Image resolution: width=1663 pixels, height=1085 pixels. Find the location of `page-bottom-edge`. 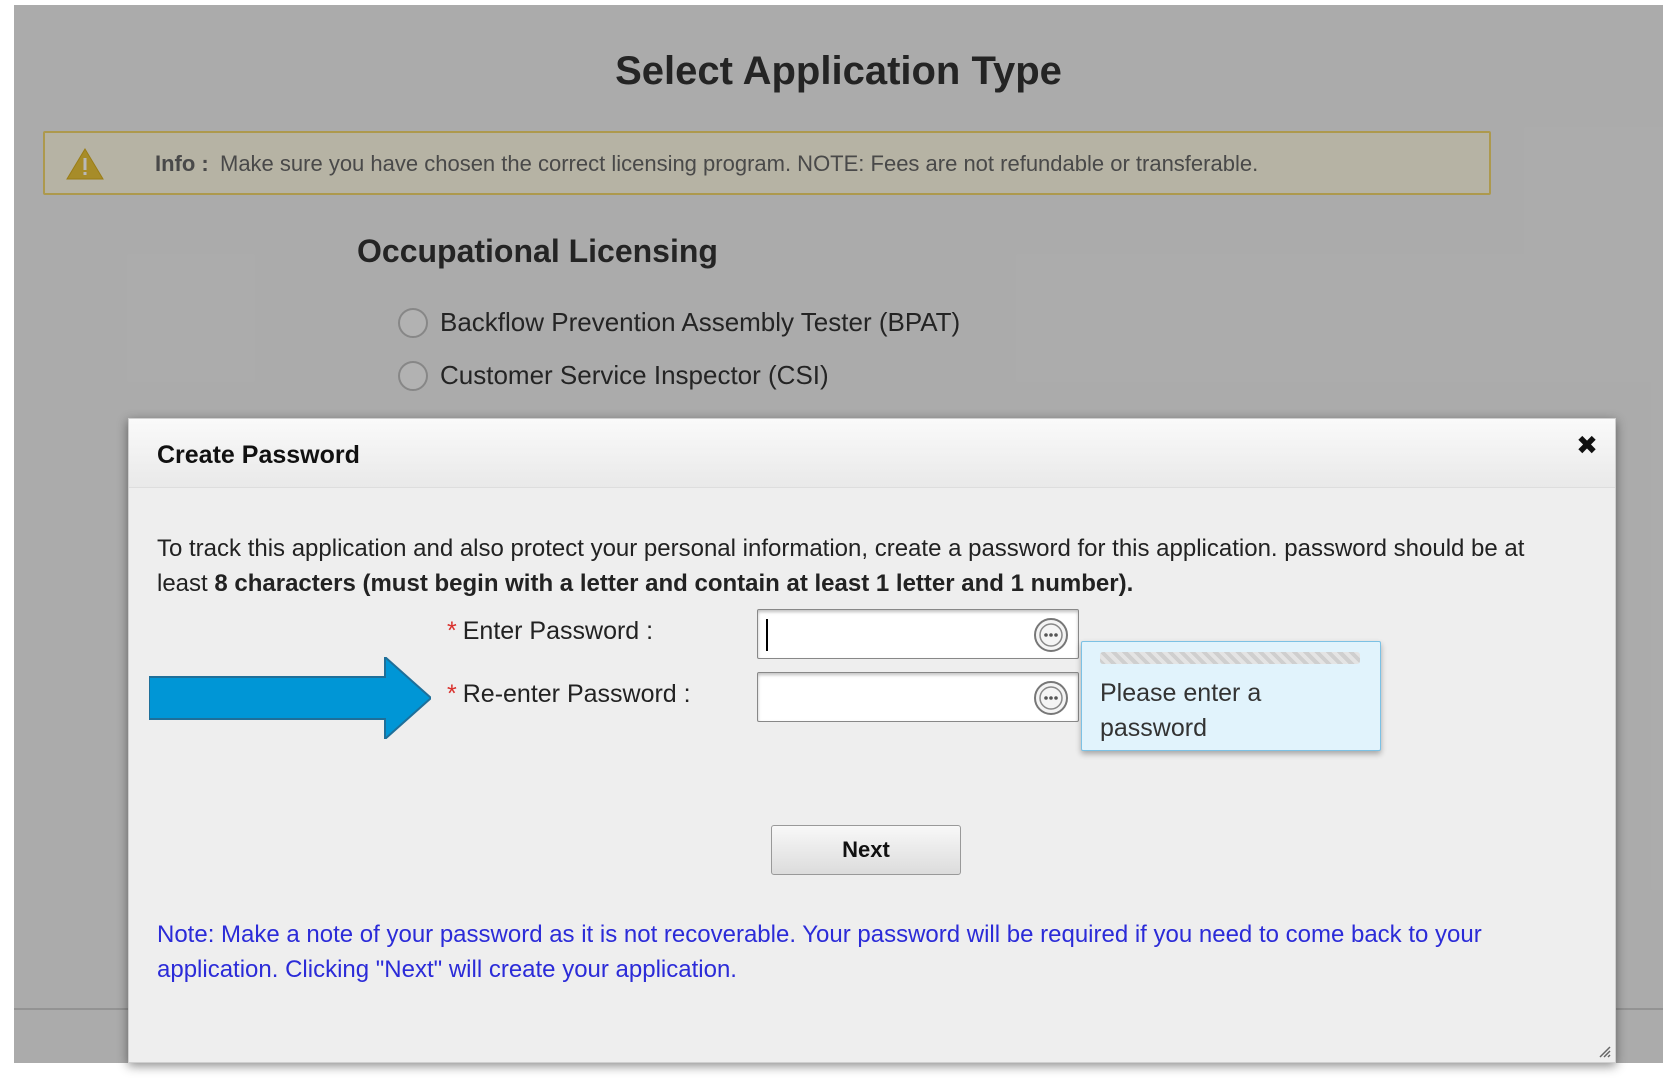

page-bottom-edge is located at coordinates (838, 1074).